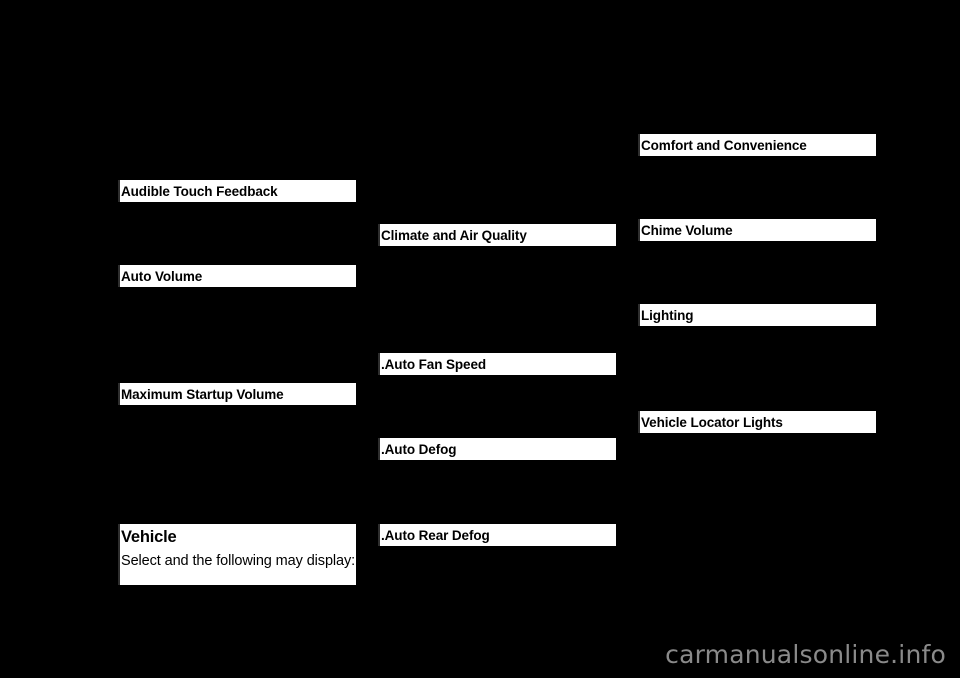 The width and height of the screenshot is (960, 678). Describe the element at coordinates (712, 422) in the screenshot. I see `heading-vehicle-locator-lights-label: Vehicle Locator Lights` at that location.